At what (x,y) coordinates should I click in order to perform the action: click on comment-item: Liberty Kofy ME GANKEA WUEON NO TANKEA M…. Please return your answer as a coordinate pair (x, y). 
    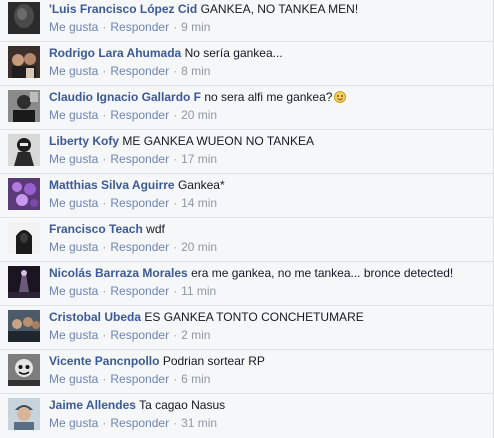
    Looking at the image, I should click on (246, 151).